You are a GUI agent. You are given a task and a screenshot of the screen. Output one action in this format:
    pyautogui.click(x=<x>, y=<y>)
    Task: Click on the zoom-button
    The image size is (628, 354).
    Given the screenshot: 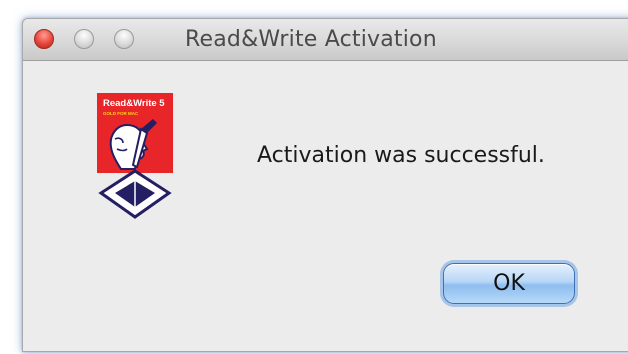 What is the action you would take?
    pyautogui.click(x=124, y=39)
    